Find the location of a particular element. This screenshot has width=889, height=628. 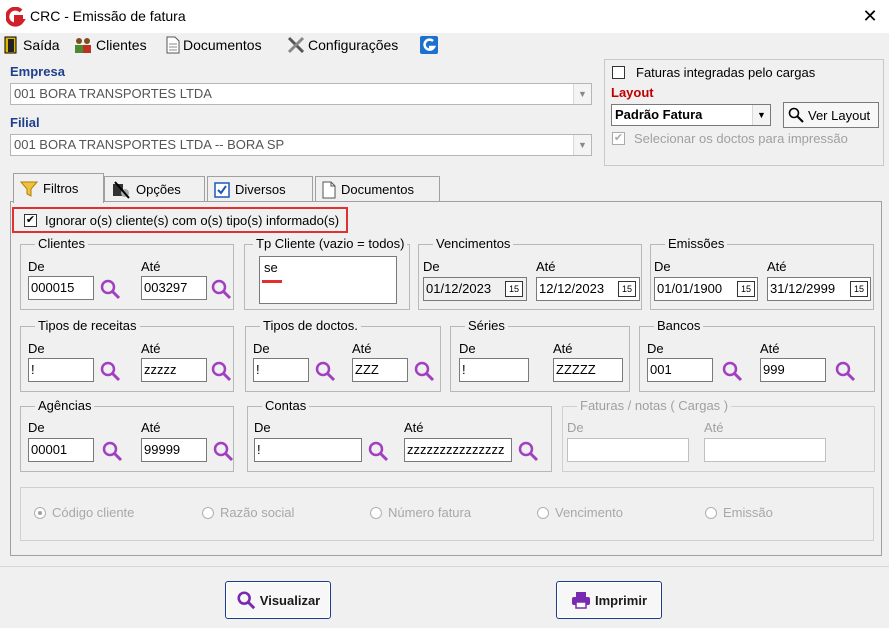

radio-numero-fatura: Número fatura is located at coordinates (420, 512).